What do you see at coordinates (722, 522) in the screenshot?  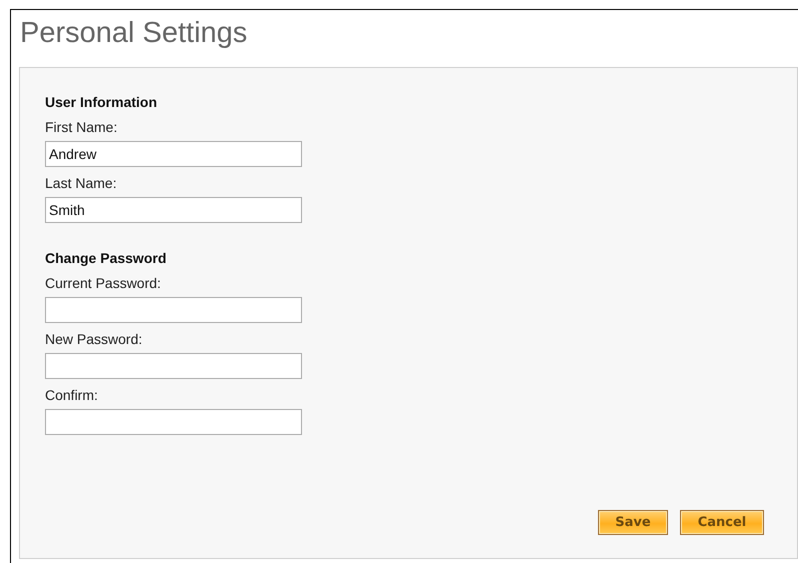 I see `cancel-button: Cancel` at bounding box center [722, 522].